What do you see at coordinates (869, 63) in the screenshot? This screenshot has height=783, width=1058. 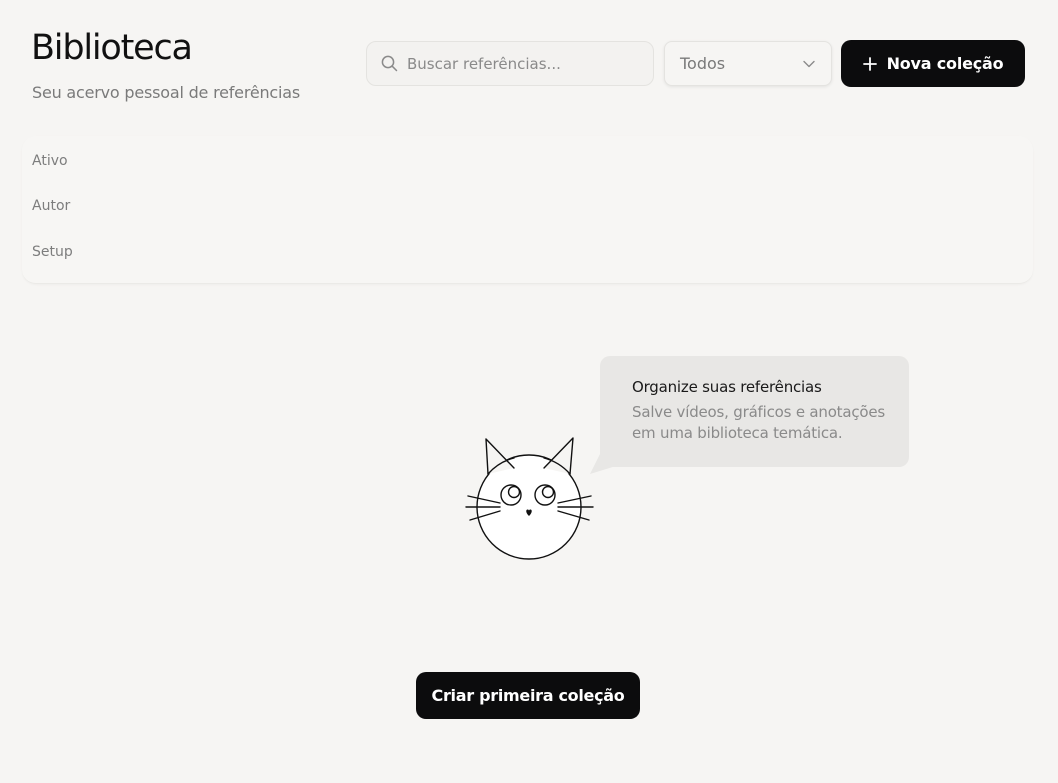 I see `plus-icon` at bounding box center [869, 63].